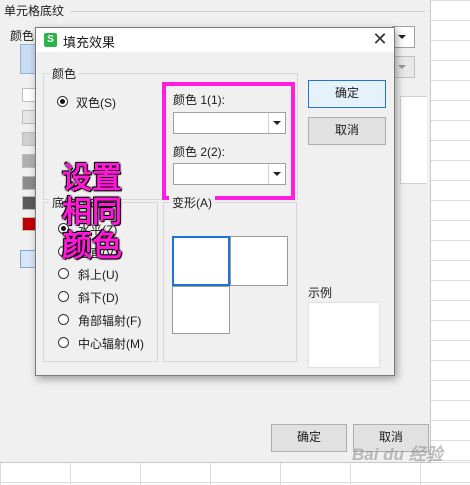  Describe the element at coordinates (63, 296) in the screenshot. I see `shading-radio-diagonal-down` at that location.